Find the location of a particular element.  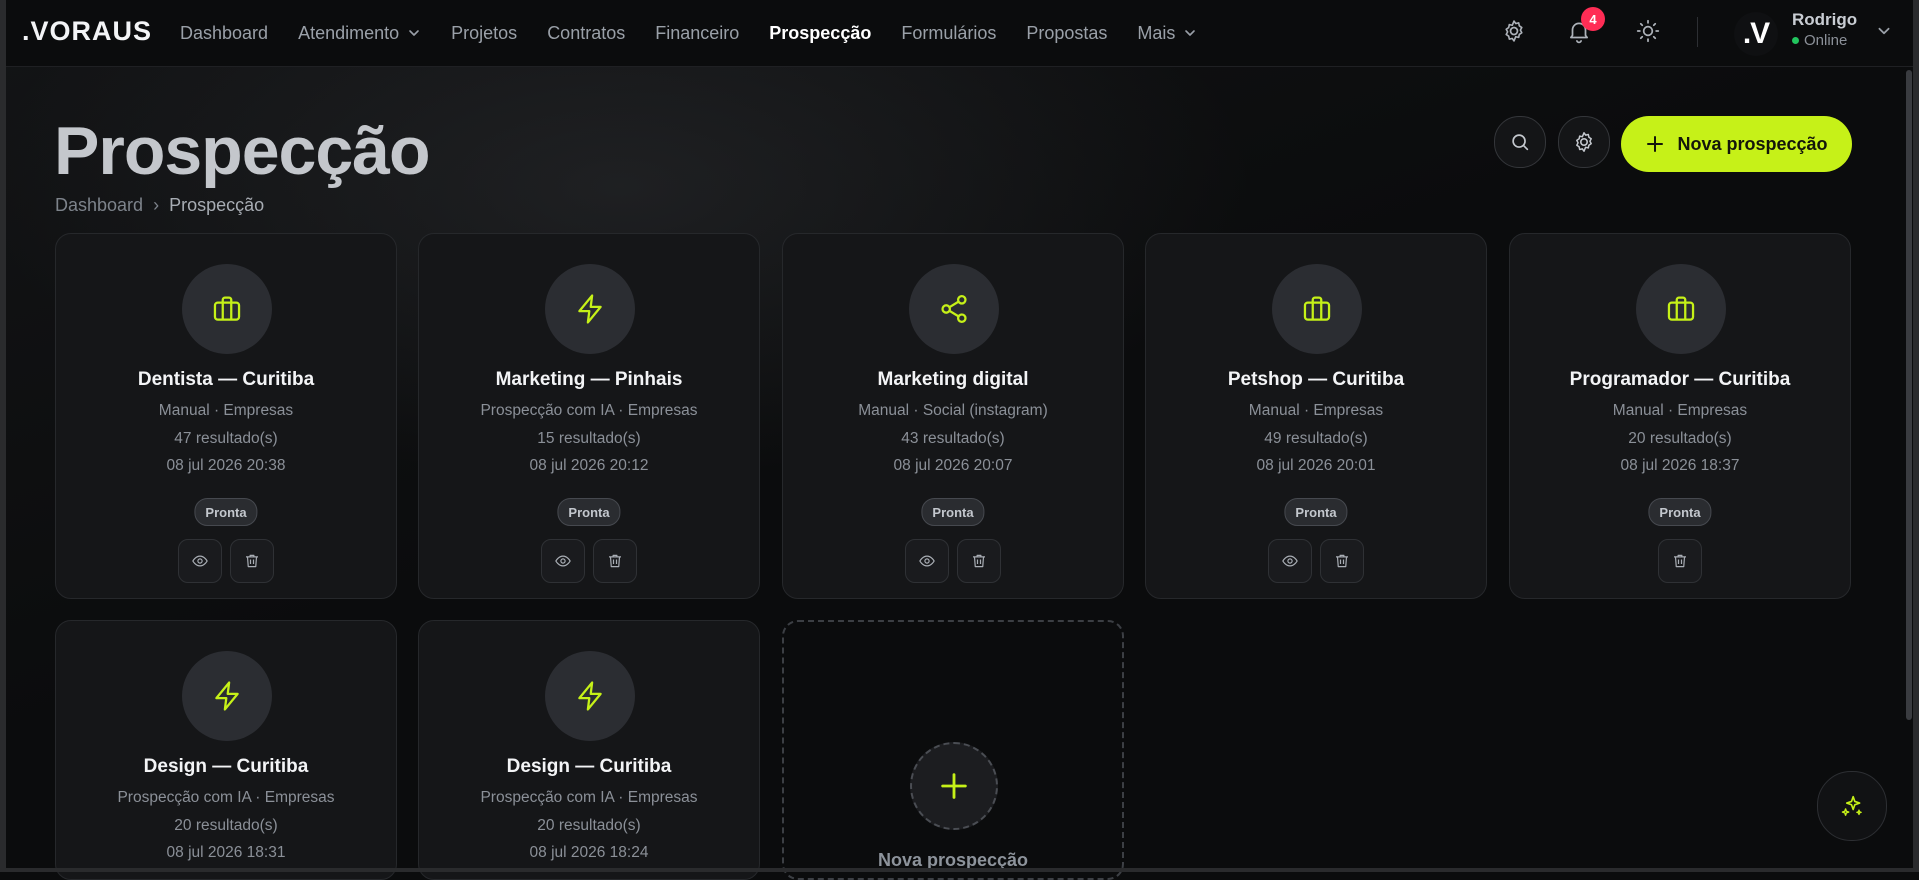

new-prospection-card: Nova prospecção is located at coordinates (953, 750).